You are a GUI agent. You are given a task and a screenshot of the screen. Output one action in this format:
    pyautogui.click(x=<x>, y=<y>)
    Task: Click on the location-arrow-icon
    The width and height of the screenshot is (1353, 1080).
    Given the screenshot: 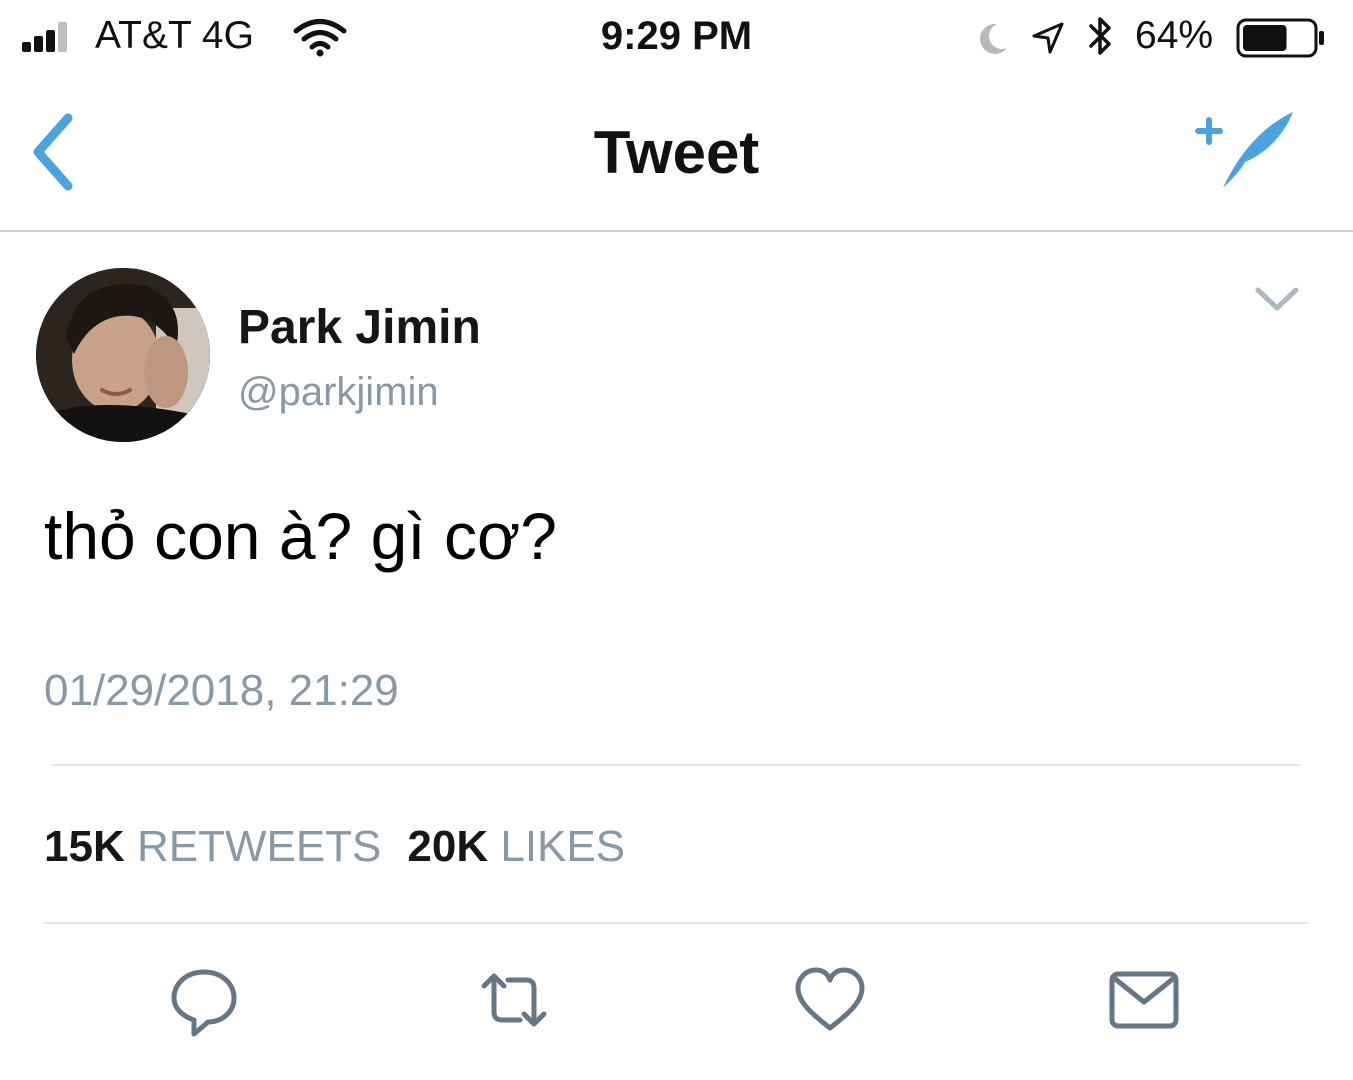 What is the action you would take?
    pyautogui.click(x=1048, y=38)
    